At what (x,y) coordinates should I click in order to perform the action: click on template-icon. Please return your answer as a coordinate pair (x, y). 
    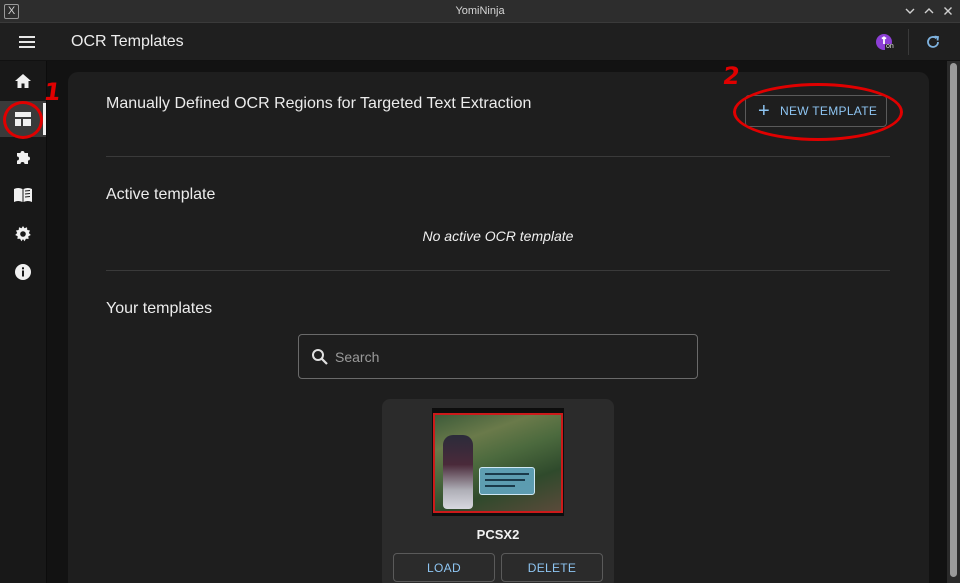
    Looking at the image, I should click on (23, 119).